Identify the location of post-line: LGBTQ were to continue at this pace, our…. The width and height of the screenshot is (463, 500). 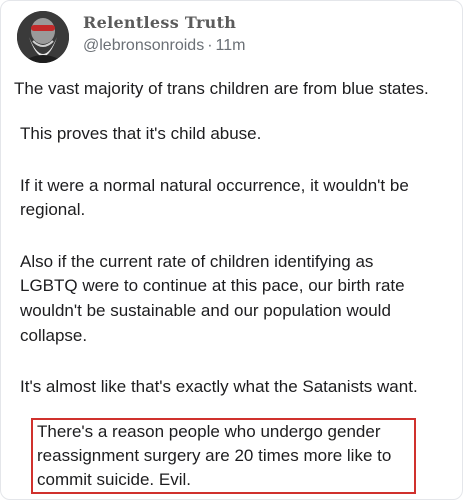
(212, 285).